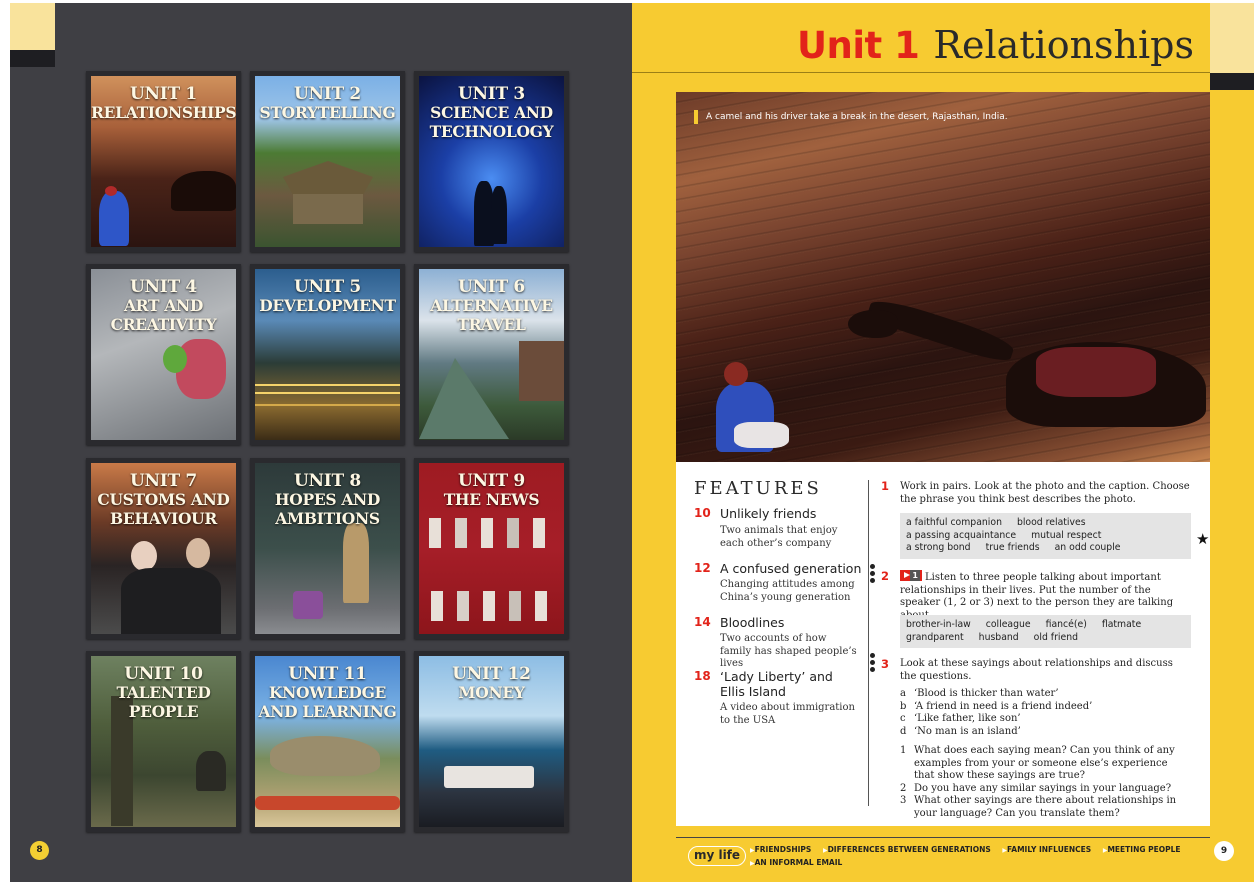 Image resolution: width=1260 pixels, height=885 pixels. I want to click on vocab-item: colleague, so click(1008, 624).